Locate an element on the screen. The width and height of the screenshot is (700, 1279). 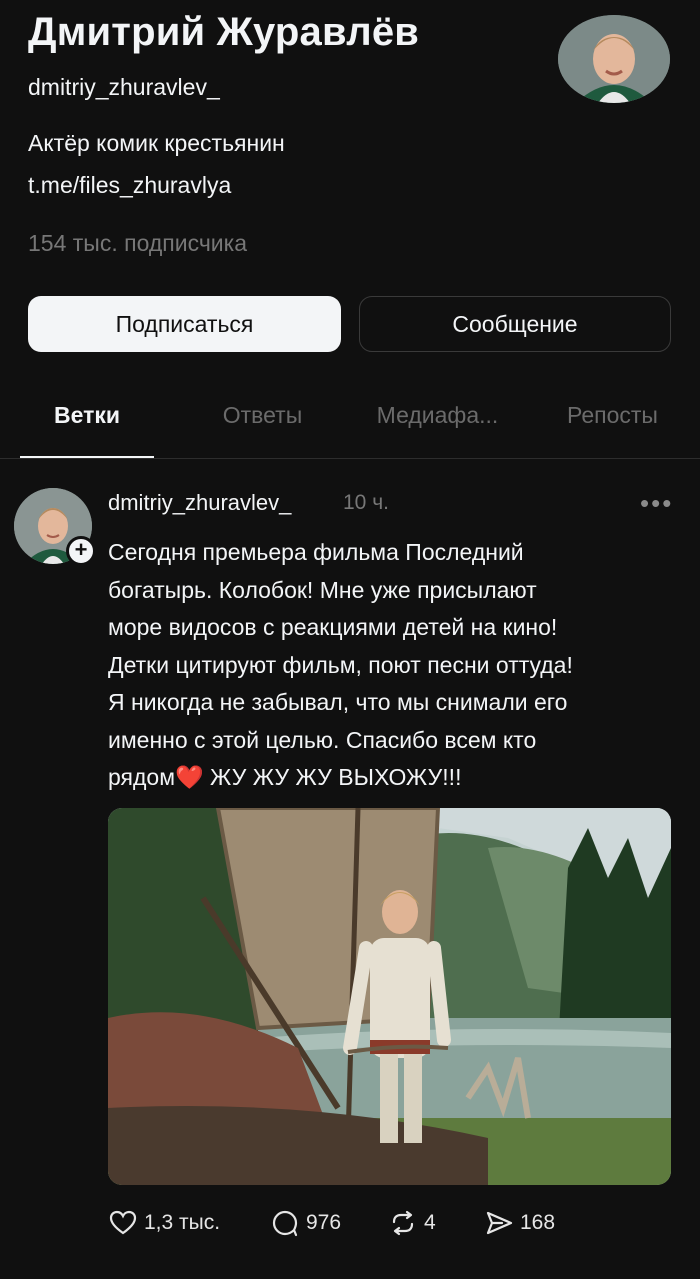
profile-handle: dmitriy_zhuravlev_ is located at coordinates (124, 87).